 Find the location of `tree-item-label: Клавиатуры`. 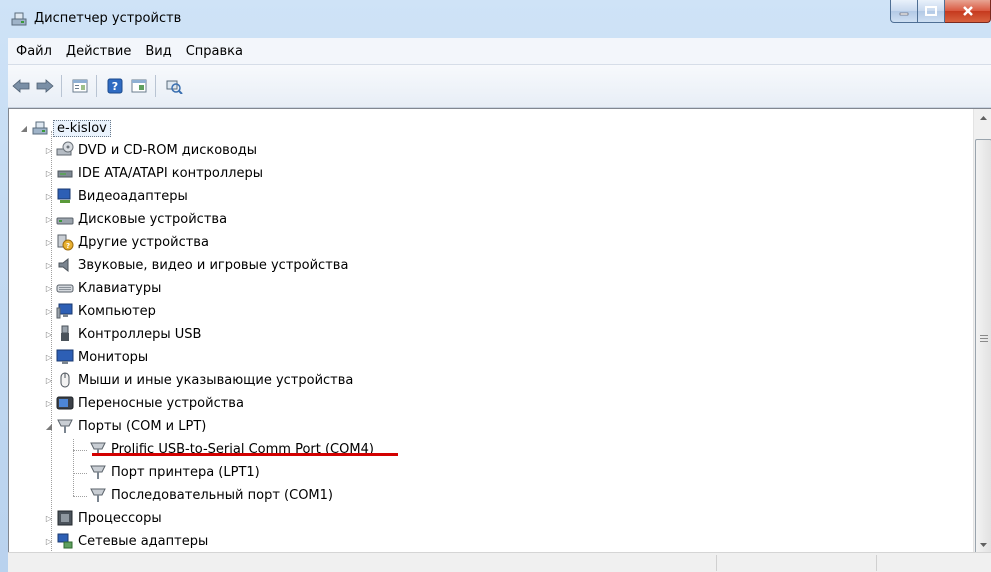

tree-item-label: Клавиатуры is located at coordinates (120, 288).